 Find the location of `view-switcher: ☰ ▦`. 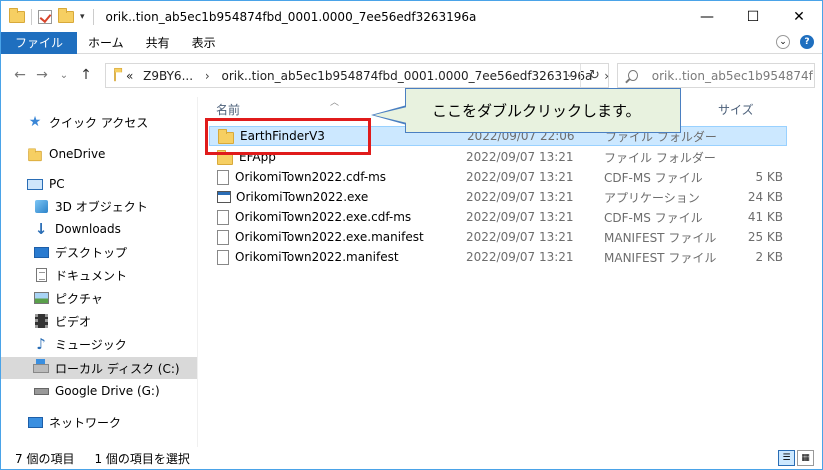

view-switcher: ☰ ▦ is located at coordinates (796, 458).